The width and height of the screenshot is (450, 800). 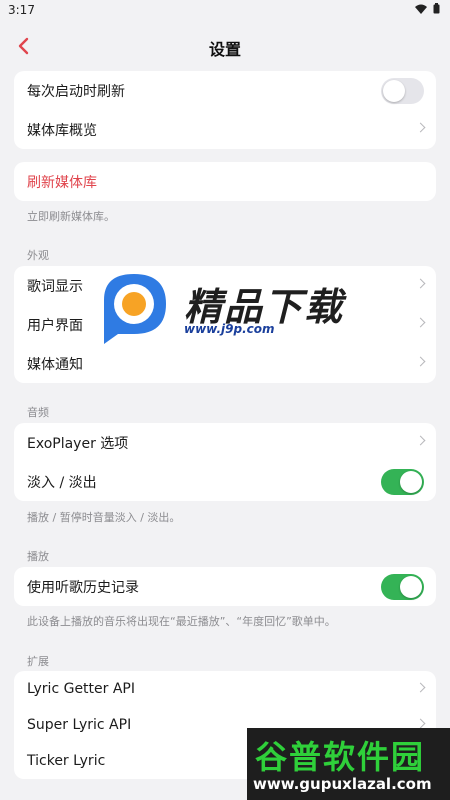 I want to click on refresh-library-button: 刷新媒体库, so click(x=225, y=181).